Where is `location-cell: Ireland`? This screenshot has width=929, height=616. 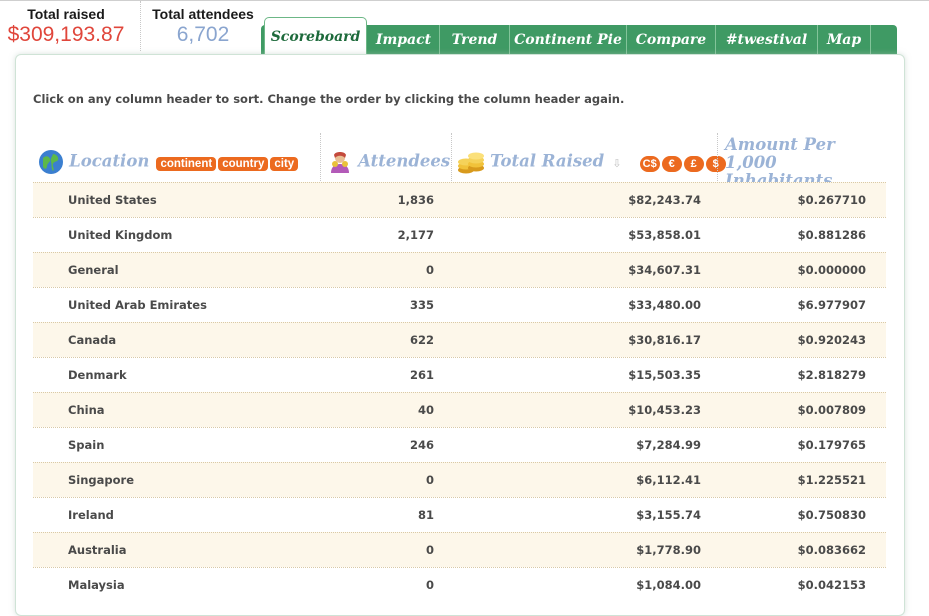
location-cell: Ireland is located at coordinates (91, 515).